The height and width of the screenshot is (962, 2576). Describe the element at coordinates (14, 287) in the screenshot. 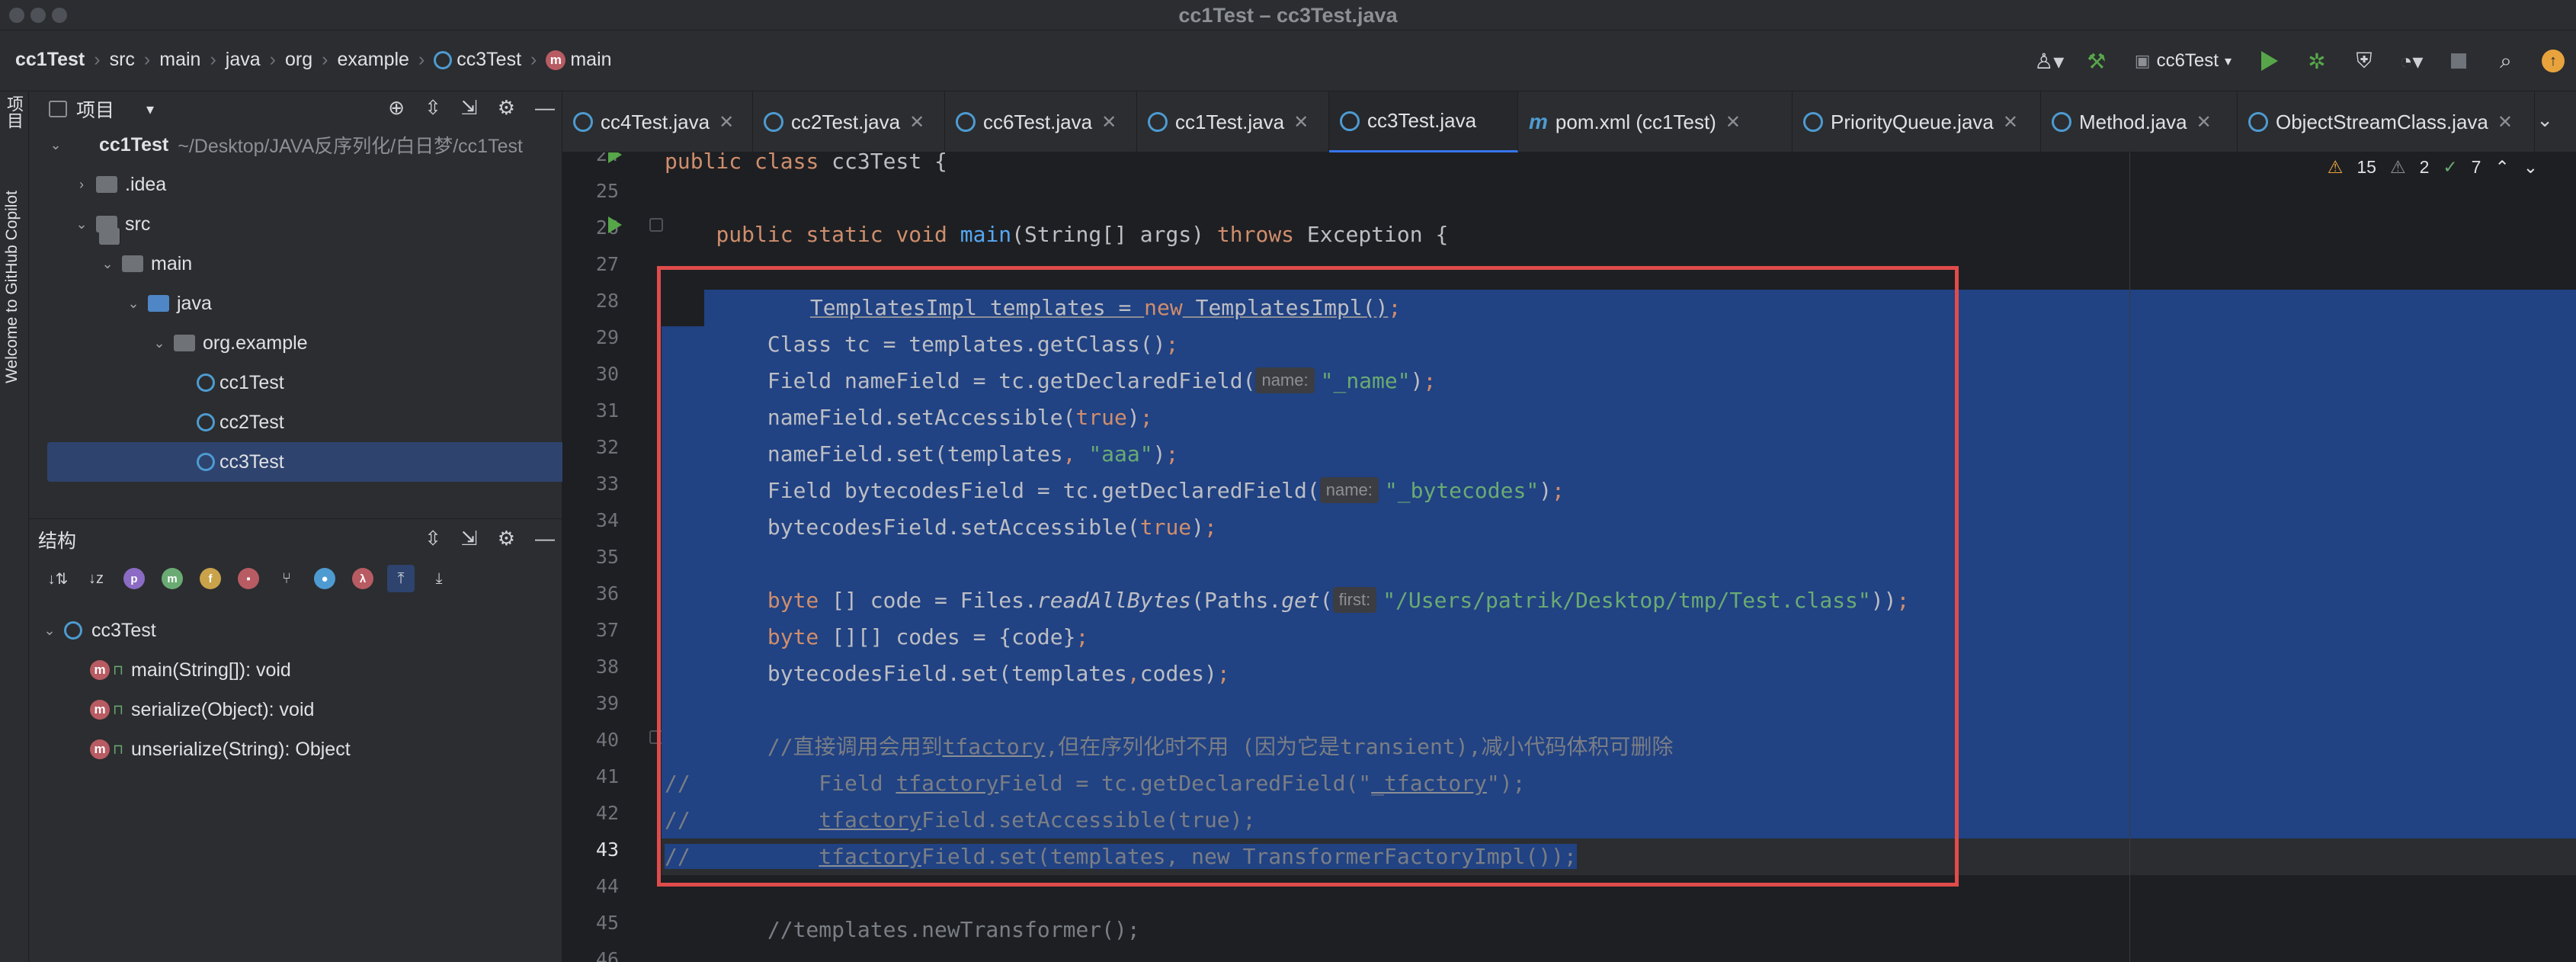

I see `copilot-tool-tab: Welcome to GitHub Copilot` at that location.